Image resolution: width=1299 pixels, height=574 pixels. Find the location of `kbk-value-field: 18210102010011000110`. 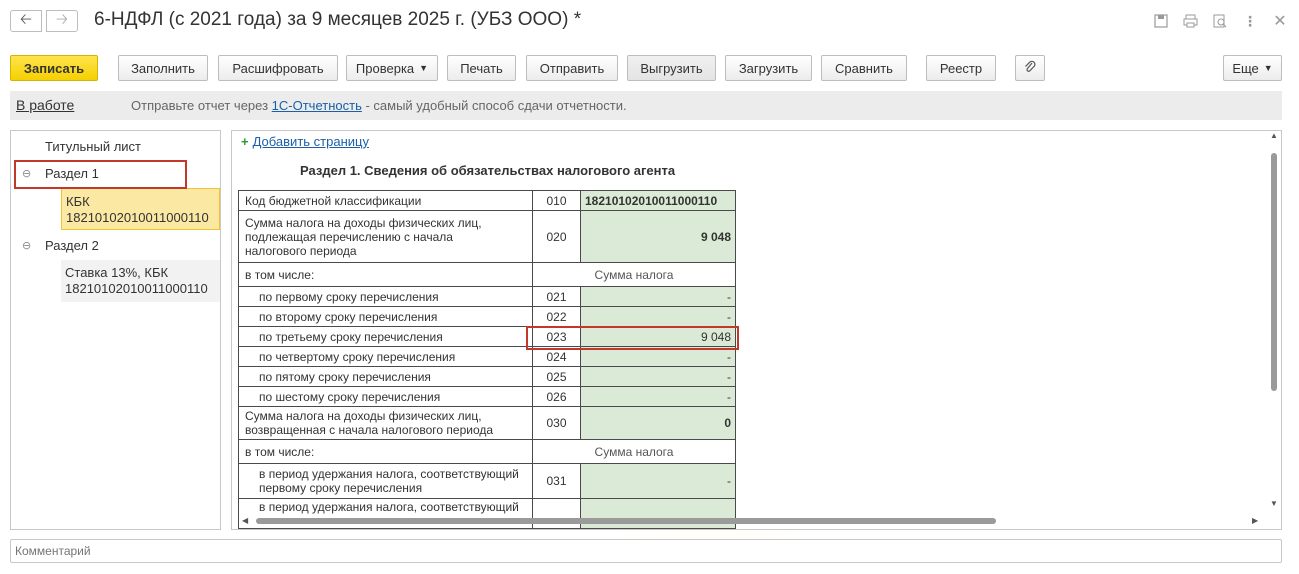

kbk-value-field: 18210102010011000110 is located at coordinates (658, 200).